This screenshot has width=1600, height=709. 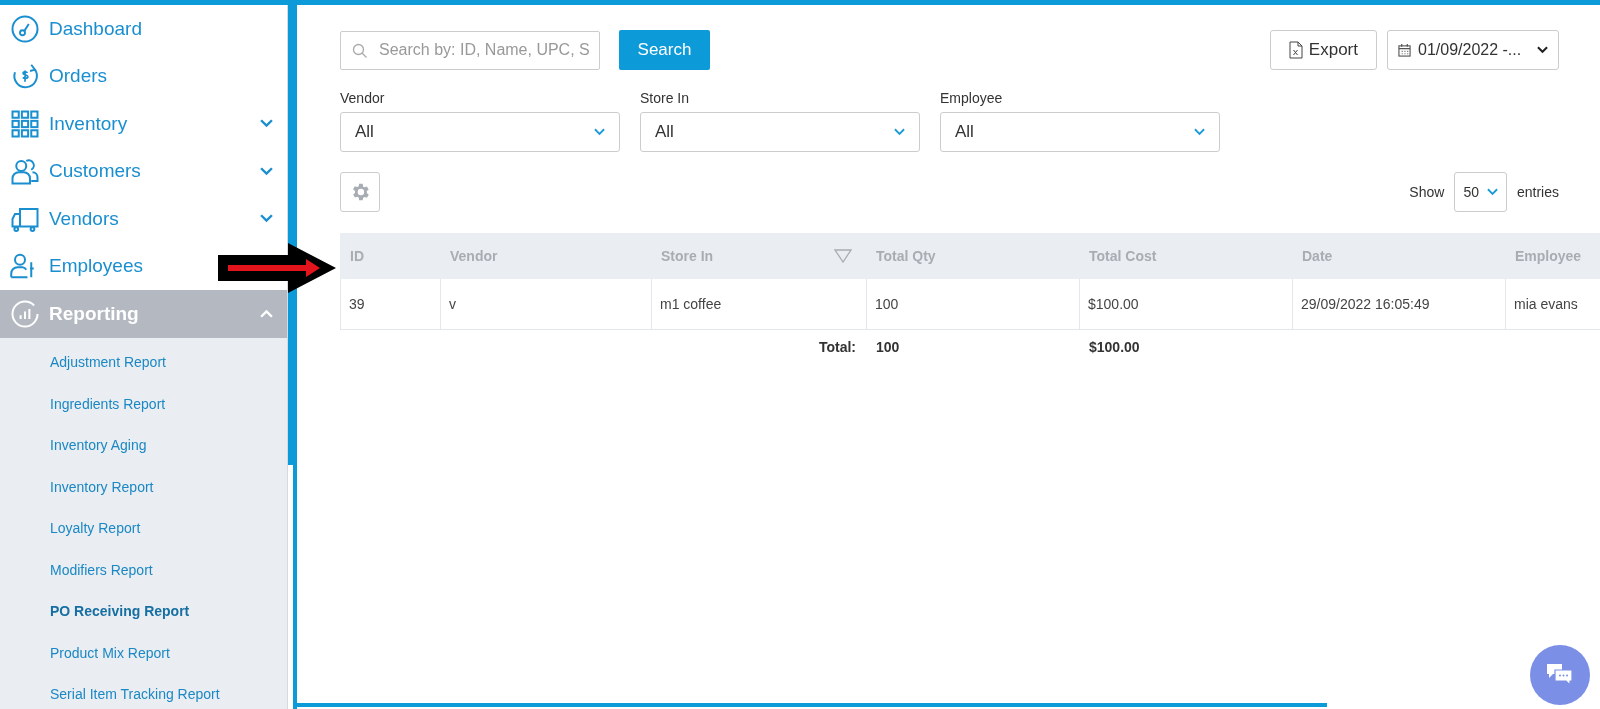 What do you see at coordinates (1427, 192) in the screenshot?
I see `show-label: Show` at bounding box center [1427, 192].